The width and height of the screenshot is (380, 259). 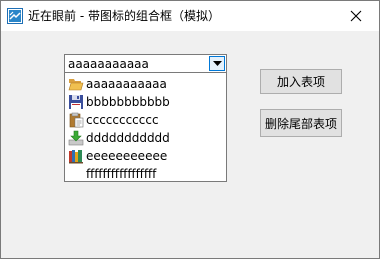 I want to click on list-item: fffffffffffffffff, so click(x=145, y=174).